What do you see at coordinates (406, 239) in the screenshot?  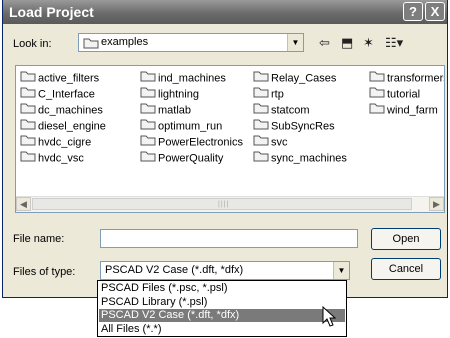 I see `open-button: Open` at bounding box center [406, 239].